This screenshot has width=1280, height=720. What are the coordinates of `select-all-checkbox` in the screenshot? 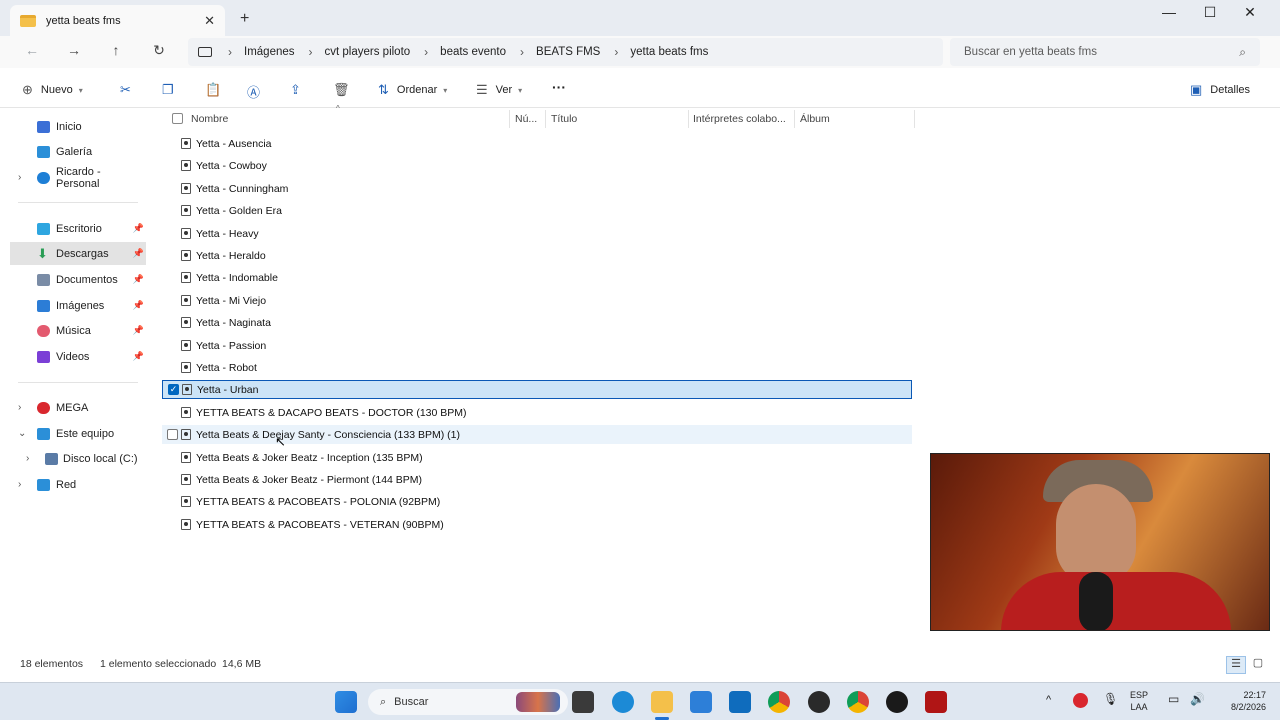 It's located at (177, 118).